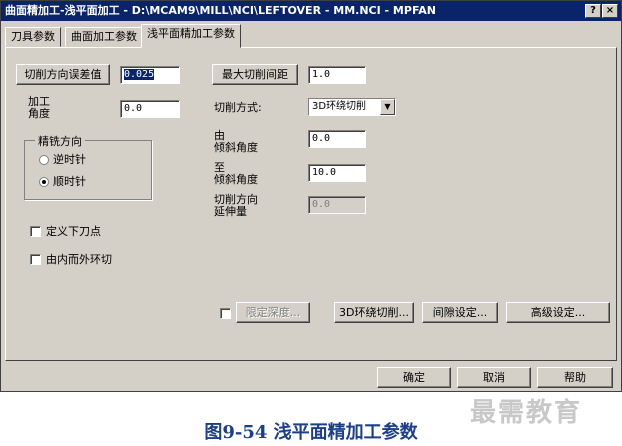 This screenshot has height=446, width=622. What do you see at coordinates (387, 107) in the screenshot?
I see `chevron-down-icon: ▼` at bounding box center [387, 107].